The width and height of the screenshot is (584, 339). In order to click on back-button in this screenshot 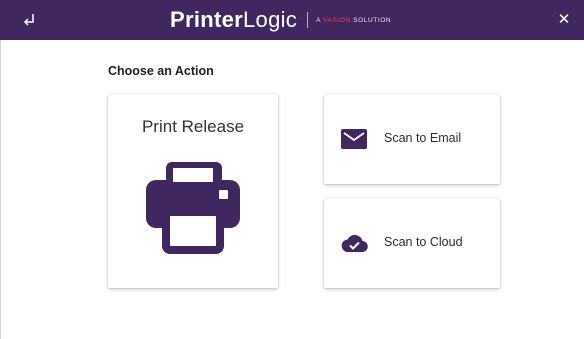, I will do `click(30, 20)`.